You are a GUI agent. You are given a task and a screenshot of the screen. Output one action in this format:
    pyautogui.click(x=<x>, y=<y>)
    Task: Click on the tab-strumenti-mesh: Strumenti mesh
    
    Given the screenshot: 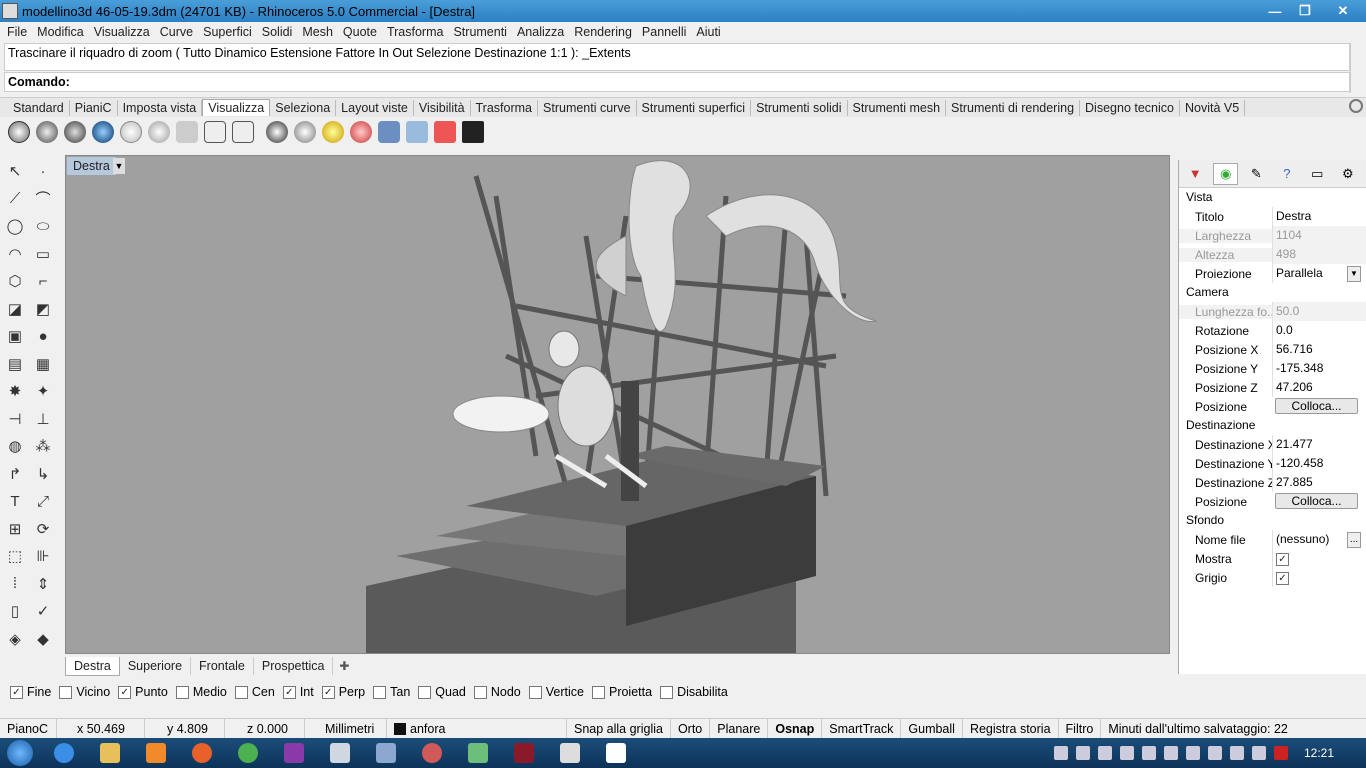 What is the action you would take?
    pyautogui.click(x=897, y=107)
    